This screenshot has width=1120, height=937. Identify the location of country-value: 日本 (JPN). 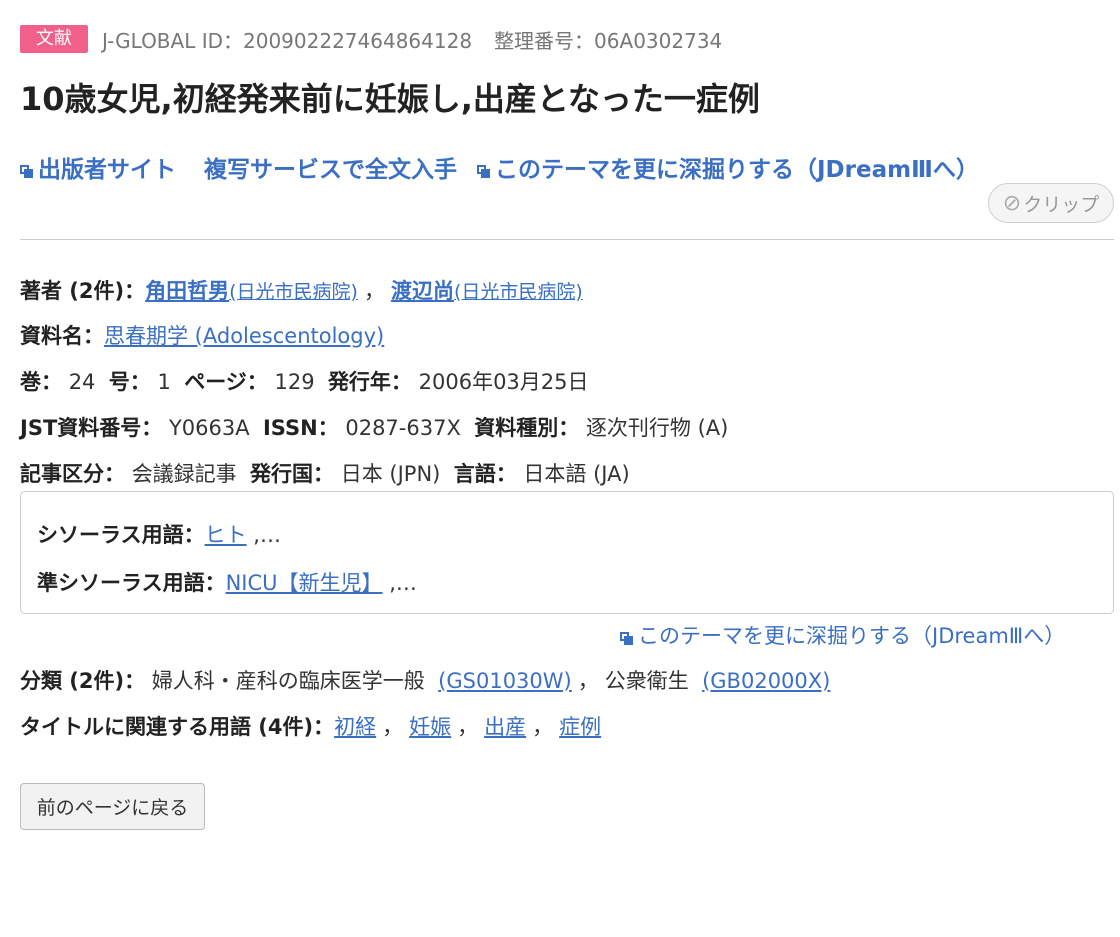
(390, 474).